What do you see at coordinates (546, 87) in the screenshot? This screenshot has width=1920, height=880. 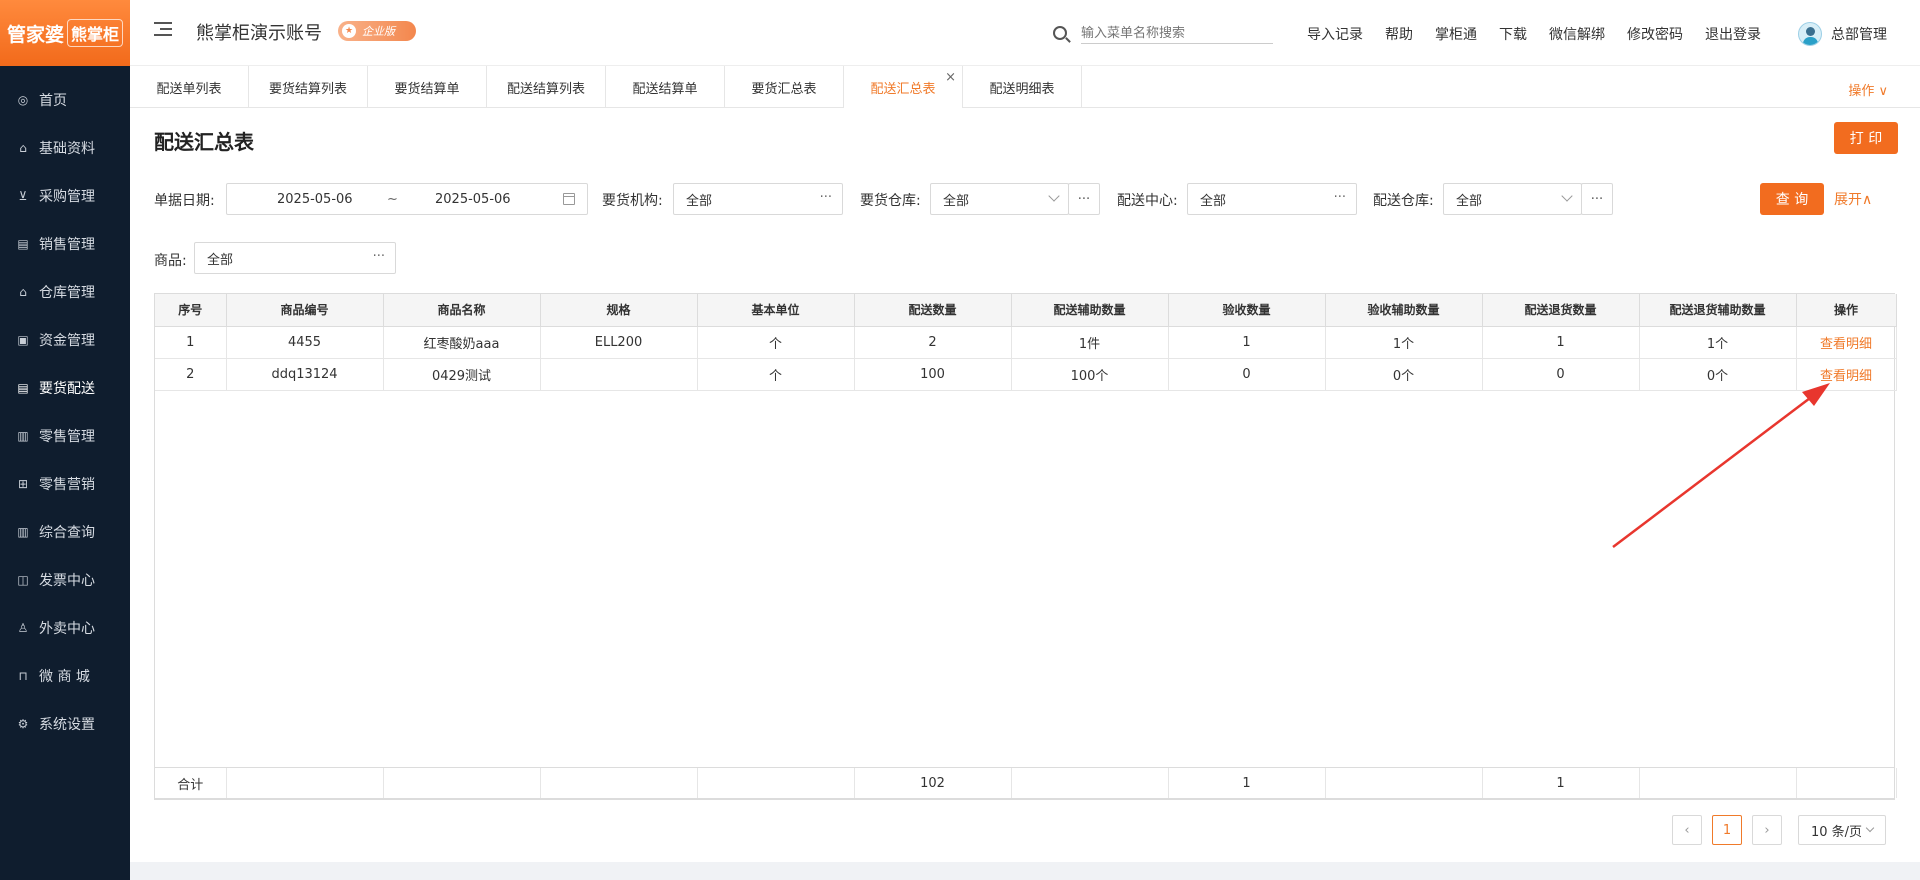 I see `tab-4: 配送结算列表` at bounding box center [546, 87].